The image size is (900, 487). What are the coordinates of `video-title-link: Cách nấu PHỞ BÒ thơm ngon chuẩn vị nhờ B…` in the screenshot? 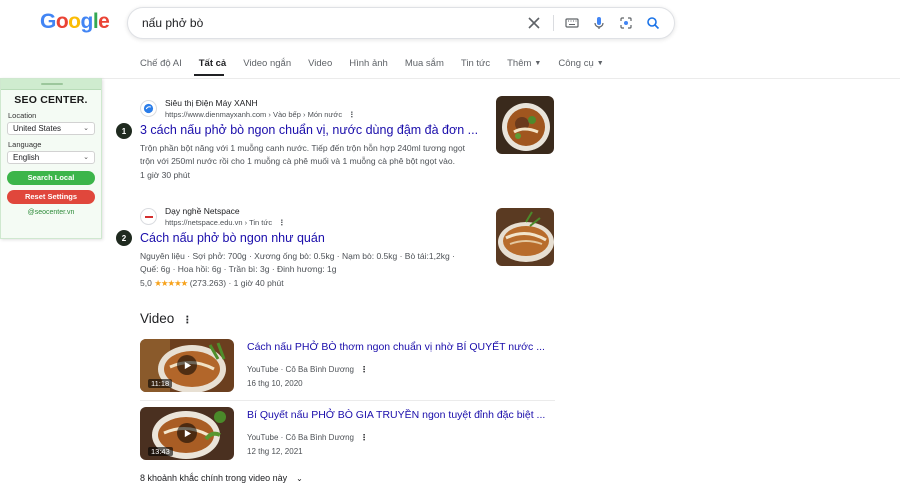 It's located at (396, 347).